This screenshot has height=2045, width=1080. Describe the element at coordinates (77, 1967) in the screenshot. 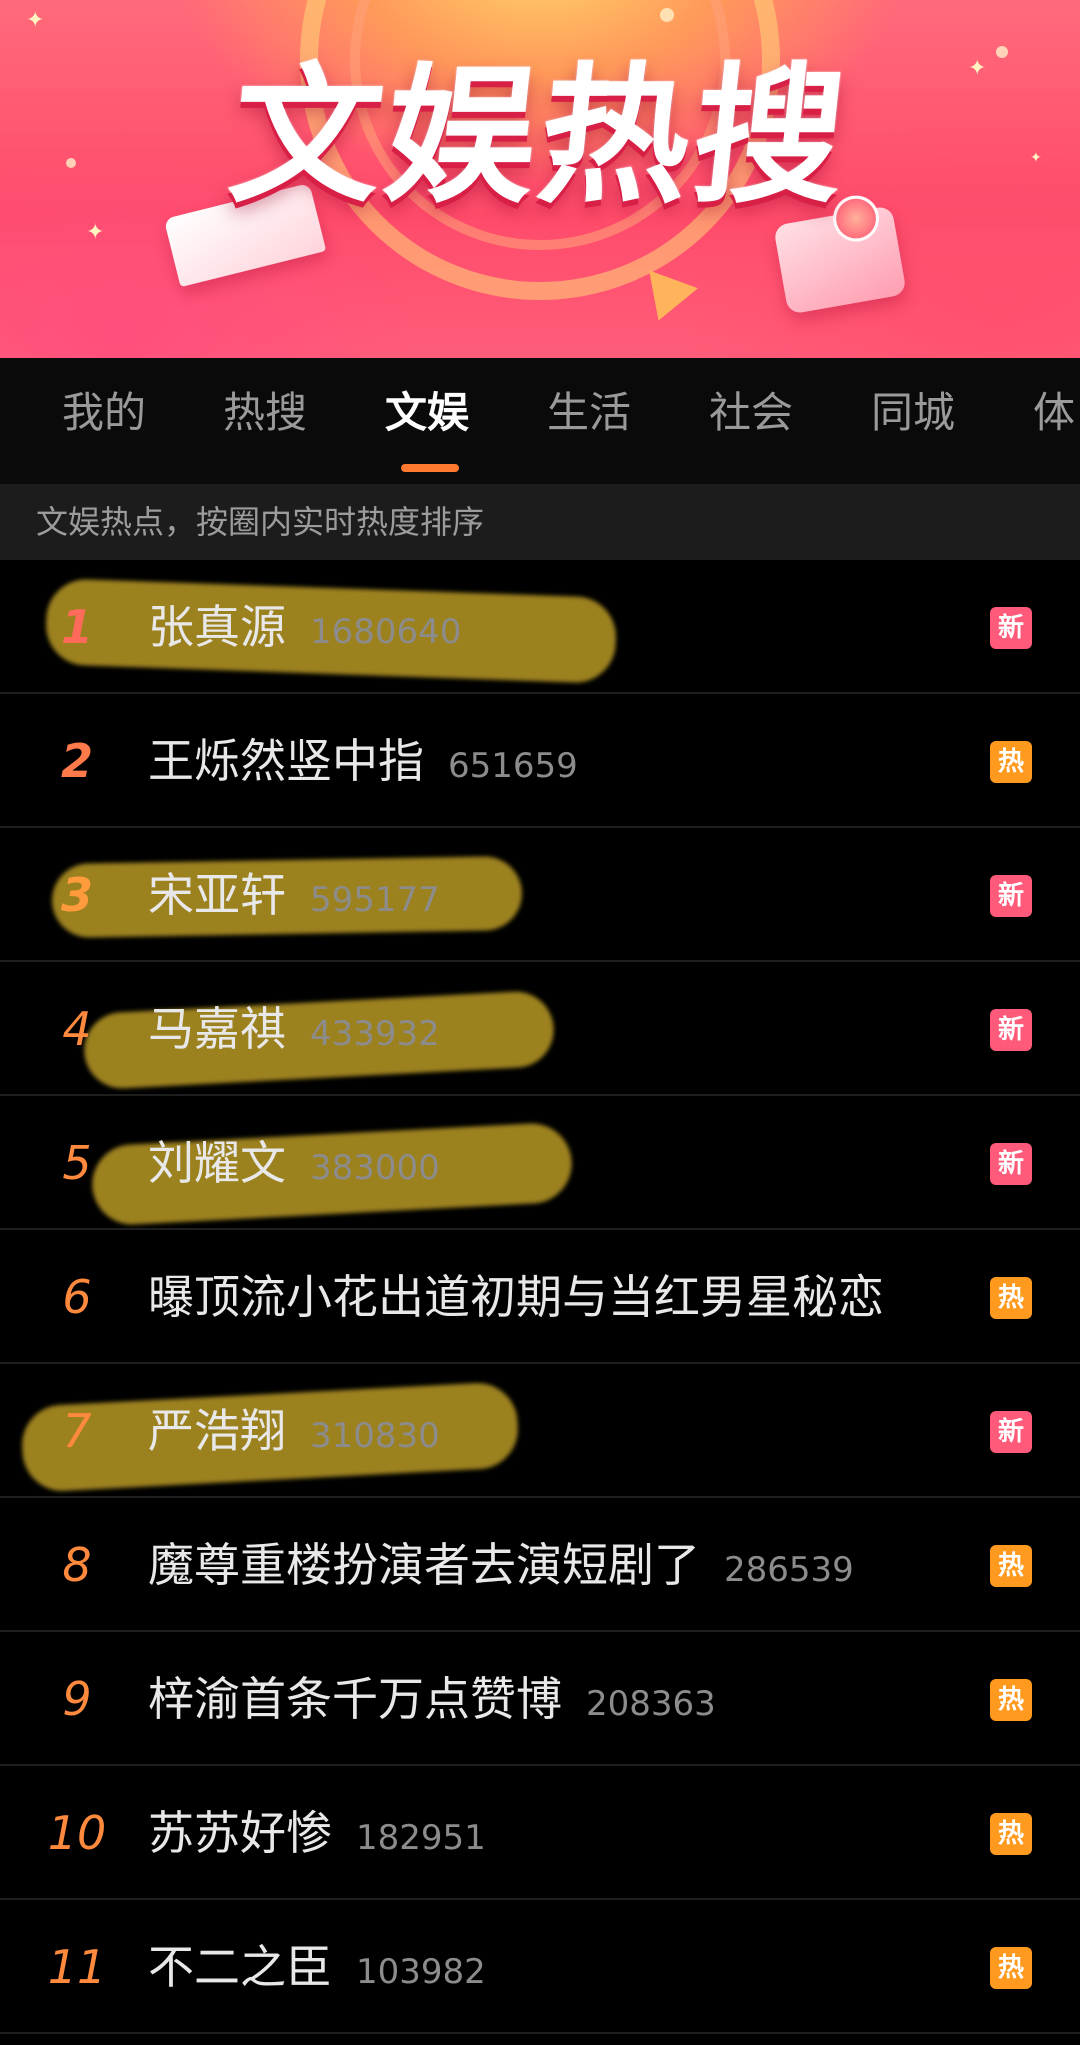

I see `rank-number: 11` at that location.